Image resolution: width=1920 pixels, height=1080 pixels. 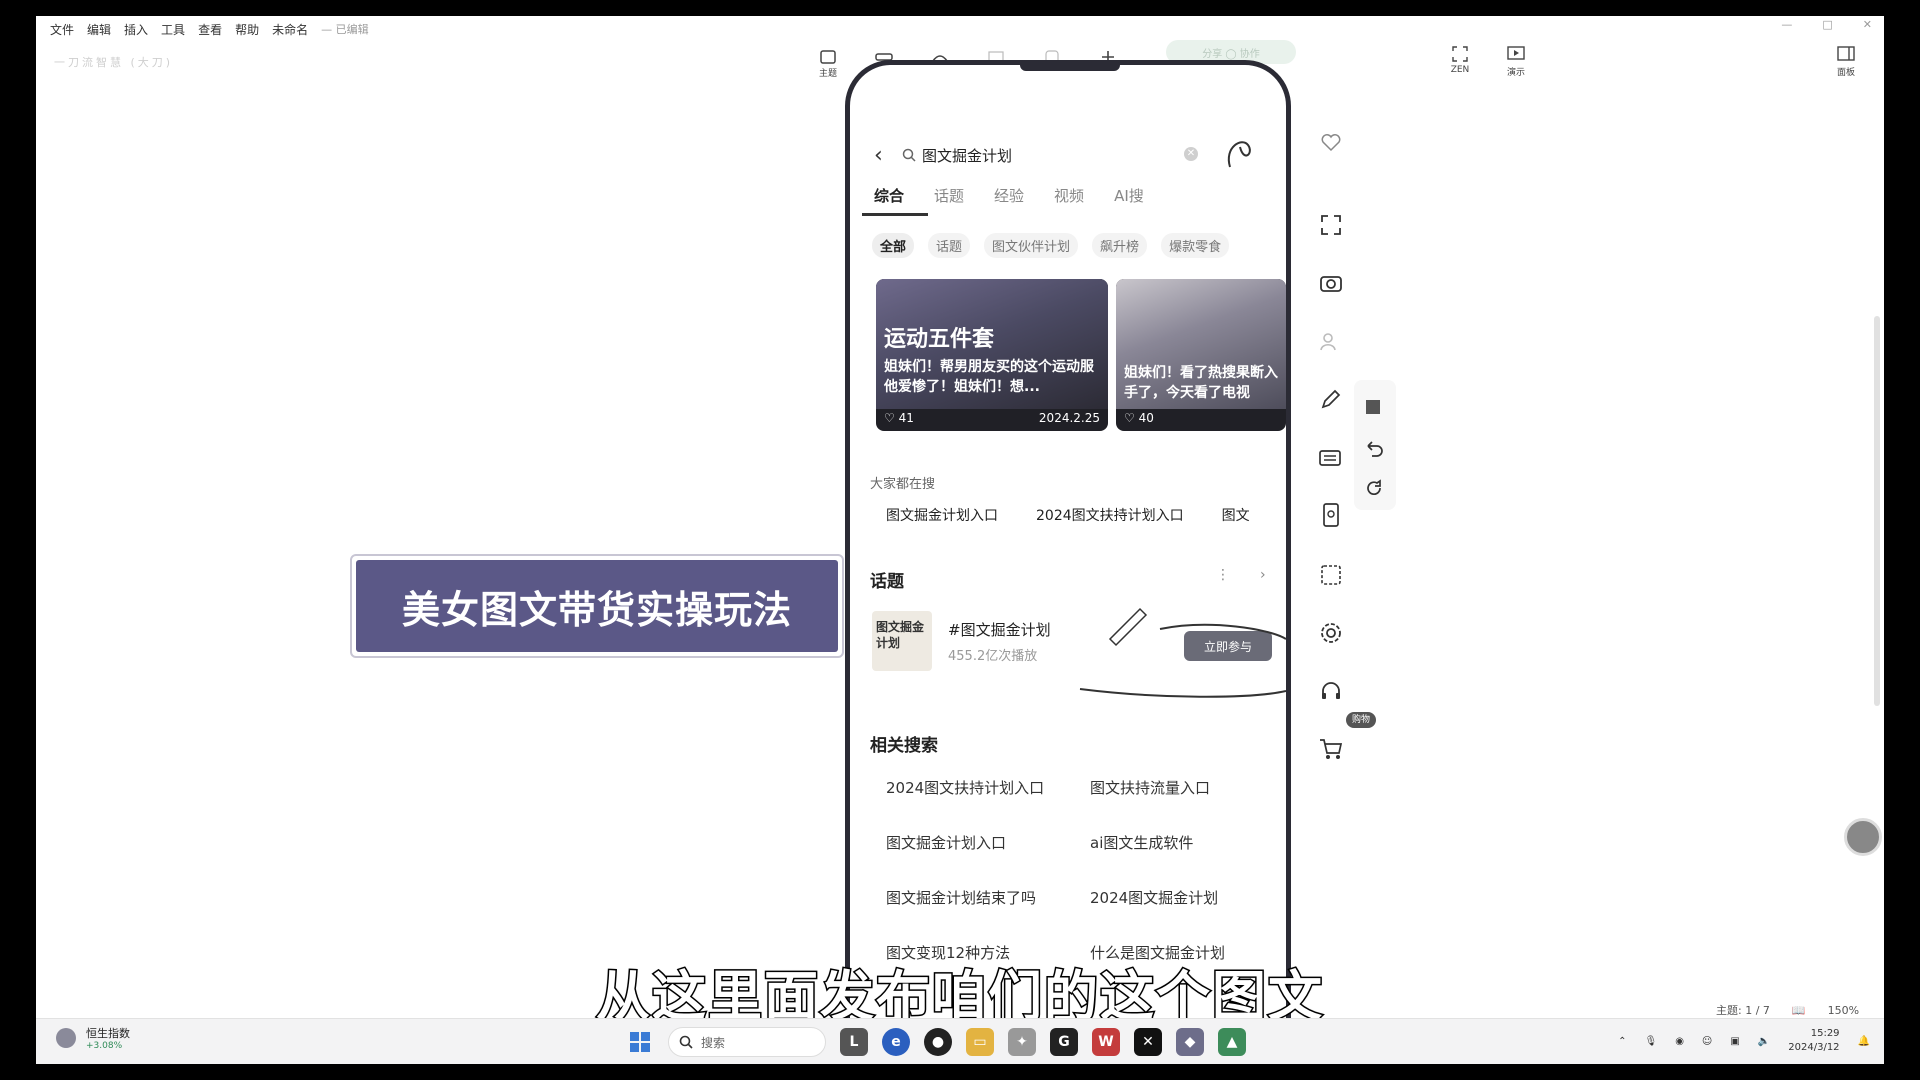 What do you see at coordinates (1069, 418) in the screenshot?
I see `card-date: 2024.2.25` at bounding box center [1069, 418].